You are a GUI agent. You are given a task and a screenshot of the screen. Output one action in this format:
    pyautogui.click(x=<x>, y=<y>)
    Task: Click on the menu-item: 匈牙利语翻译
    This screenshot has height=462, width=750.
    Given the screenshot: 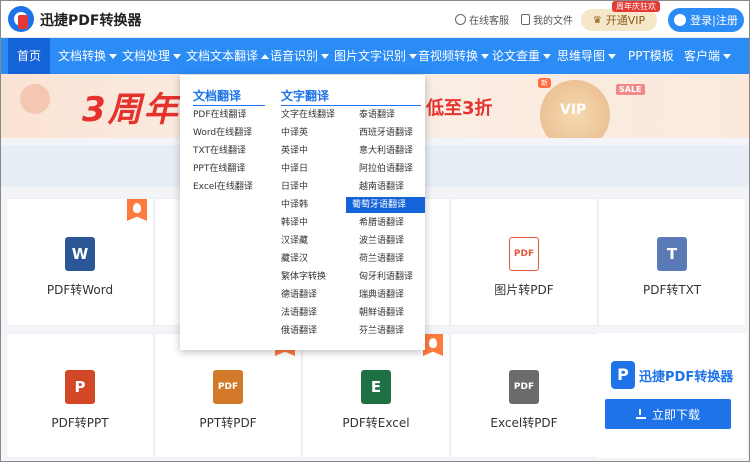 What is the action you would take?
    pyautogui.click(x=386, y=277)
    